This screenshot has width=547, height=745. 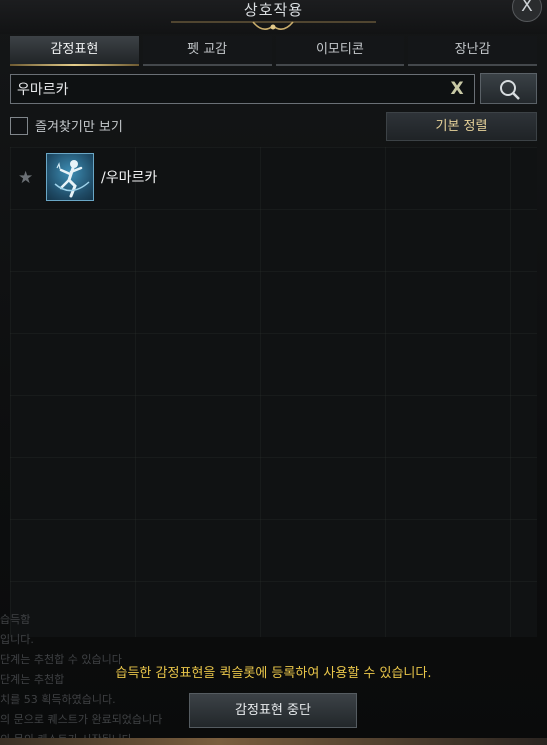 What do you see at coordinates (340, 51) in the screenshot?
I see `tab-emoticons: 이모티콘` at bounding box center [340, 51].